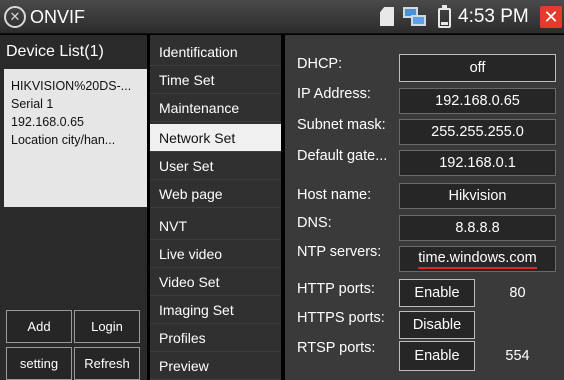 The width and height of the screenshot is (564, 380). I want to click on app-title: ONVIF, so click(58, 17).